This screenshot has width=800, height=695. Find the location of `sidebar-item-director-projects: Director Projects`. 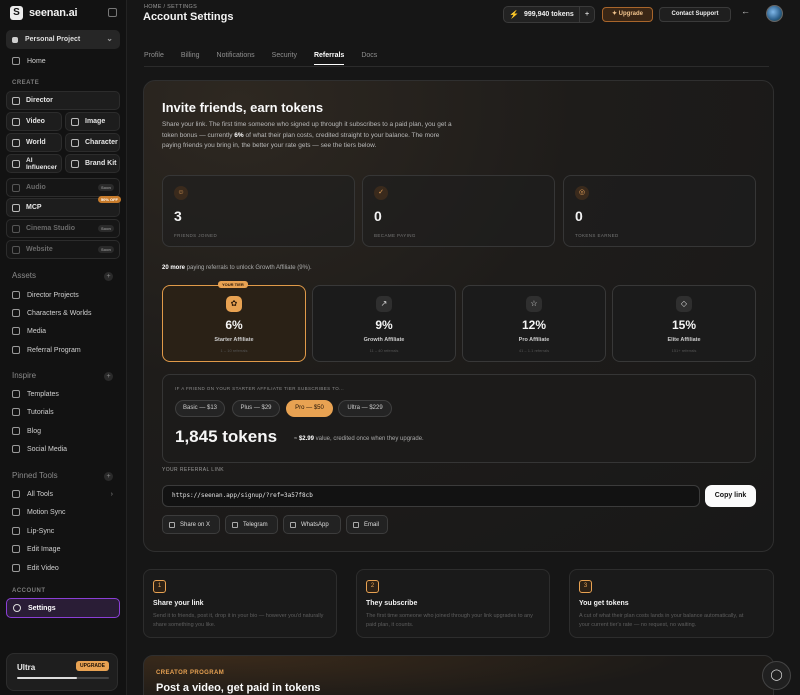

sidebar-item-director-projects: Director Projects is located at coordinates (42, 295).